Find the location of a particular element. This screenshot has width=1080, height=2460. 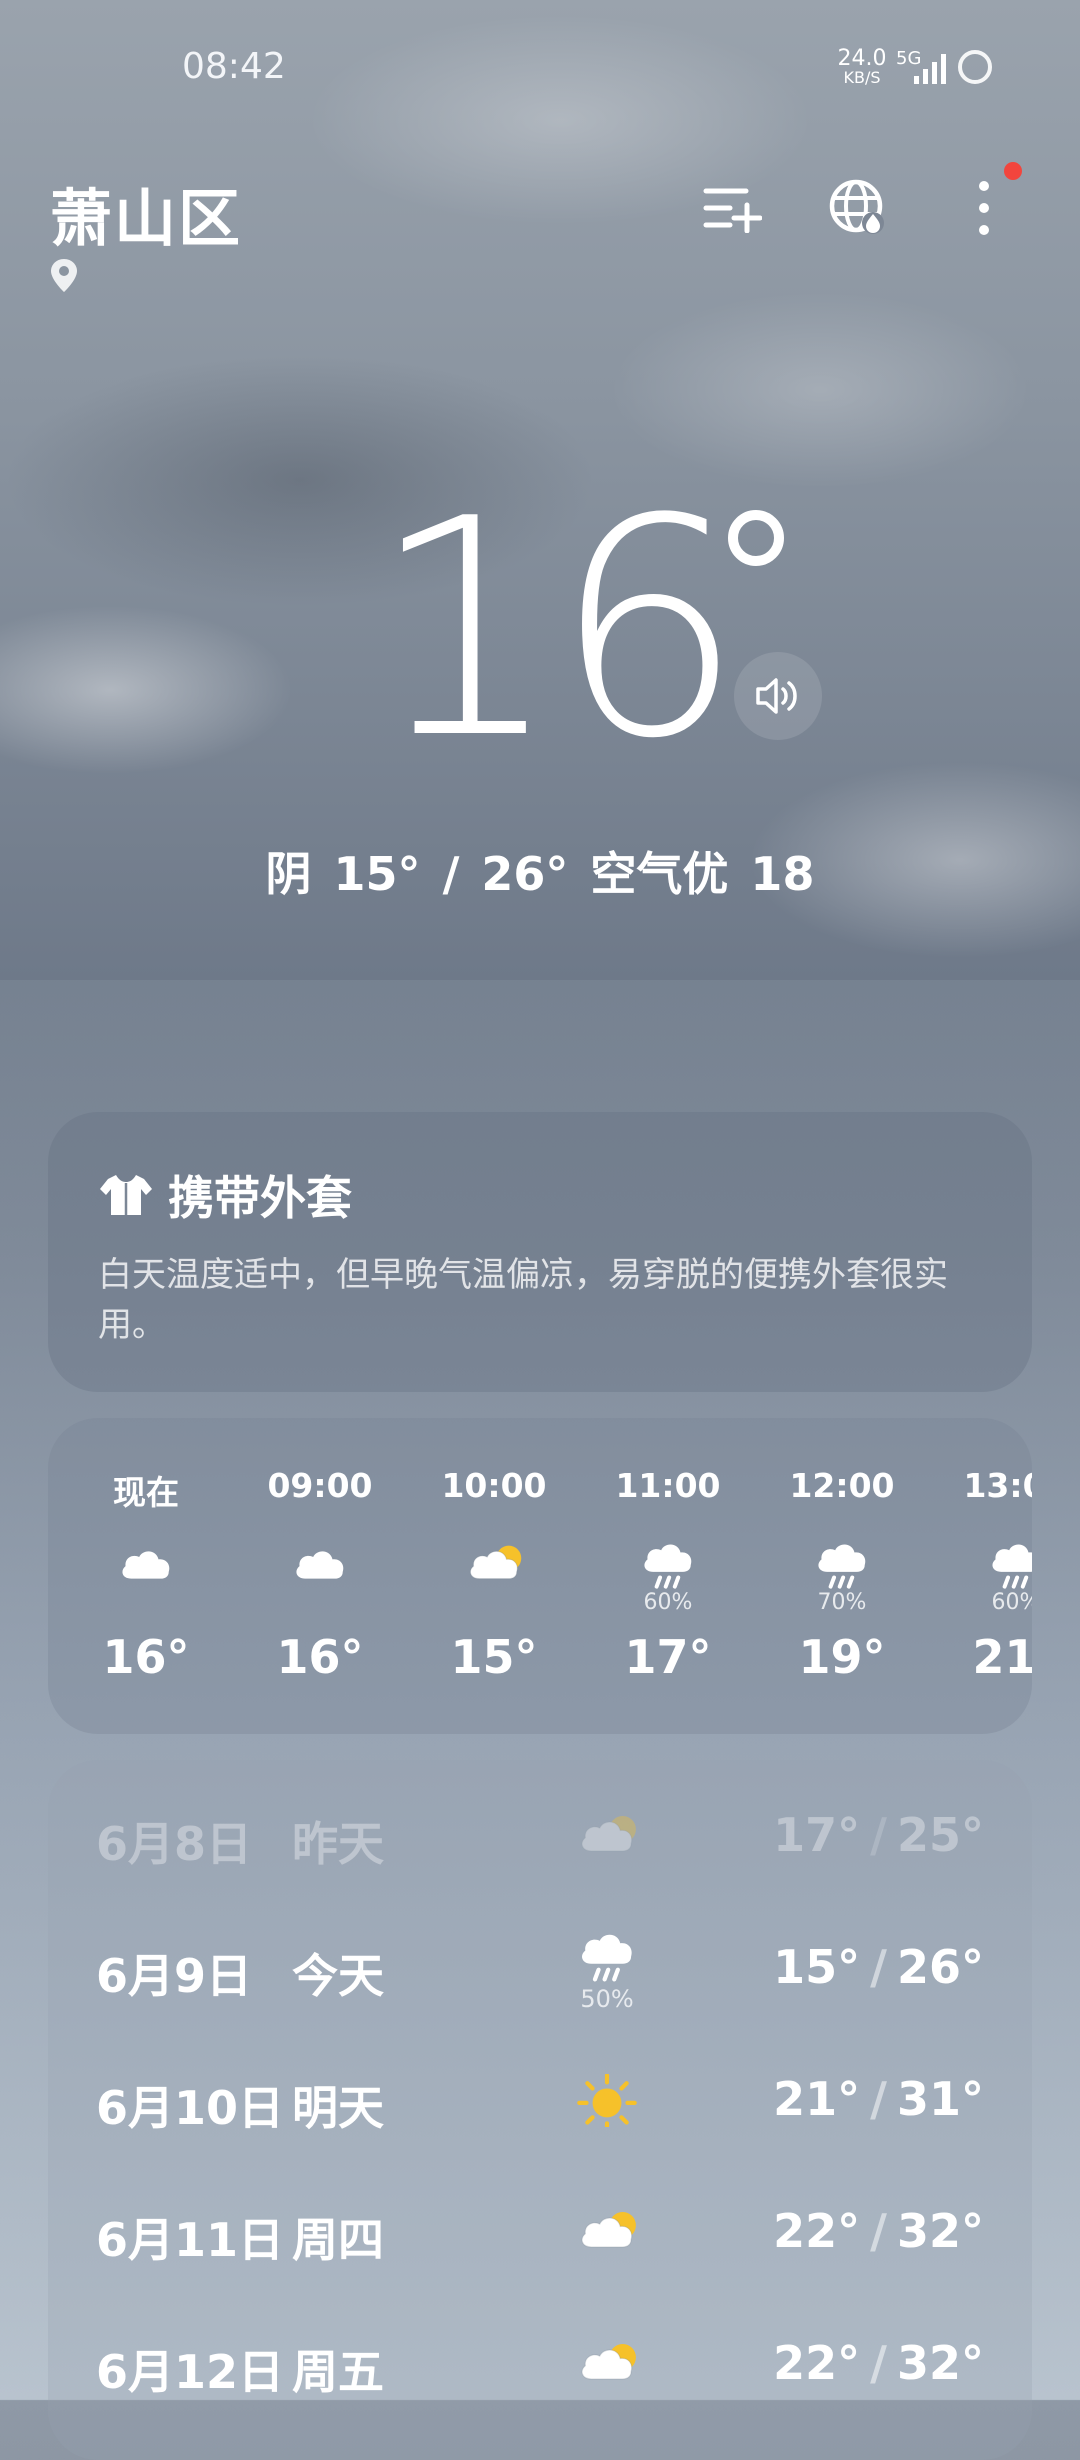

hourly-time: 09:00 is located at coordinates (320, 1485).